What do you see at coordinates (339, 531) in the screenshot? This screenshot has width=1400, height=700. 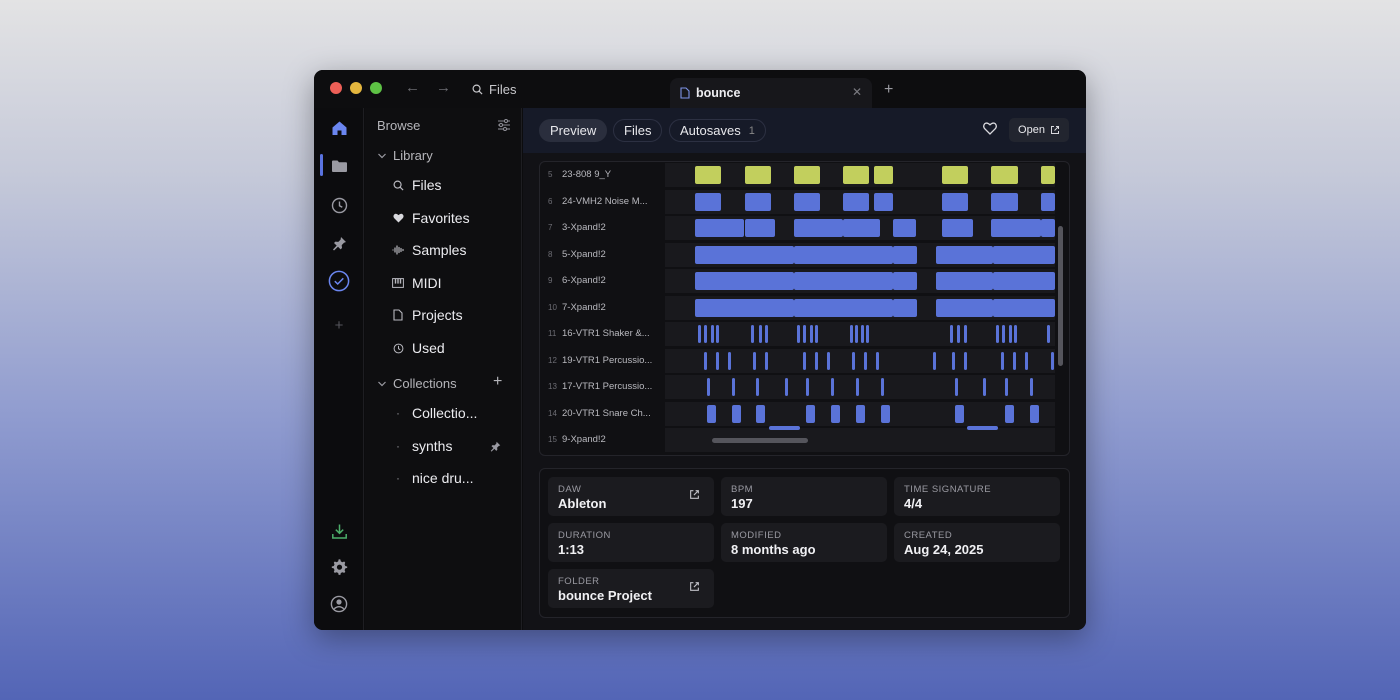 I see `download-icon` at bounding box center [339, 531].